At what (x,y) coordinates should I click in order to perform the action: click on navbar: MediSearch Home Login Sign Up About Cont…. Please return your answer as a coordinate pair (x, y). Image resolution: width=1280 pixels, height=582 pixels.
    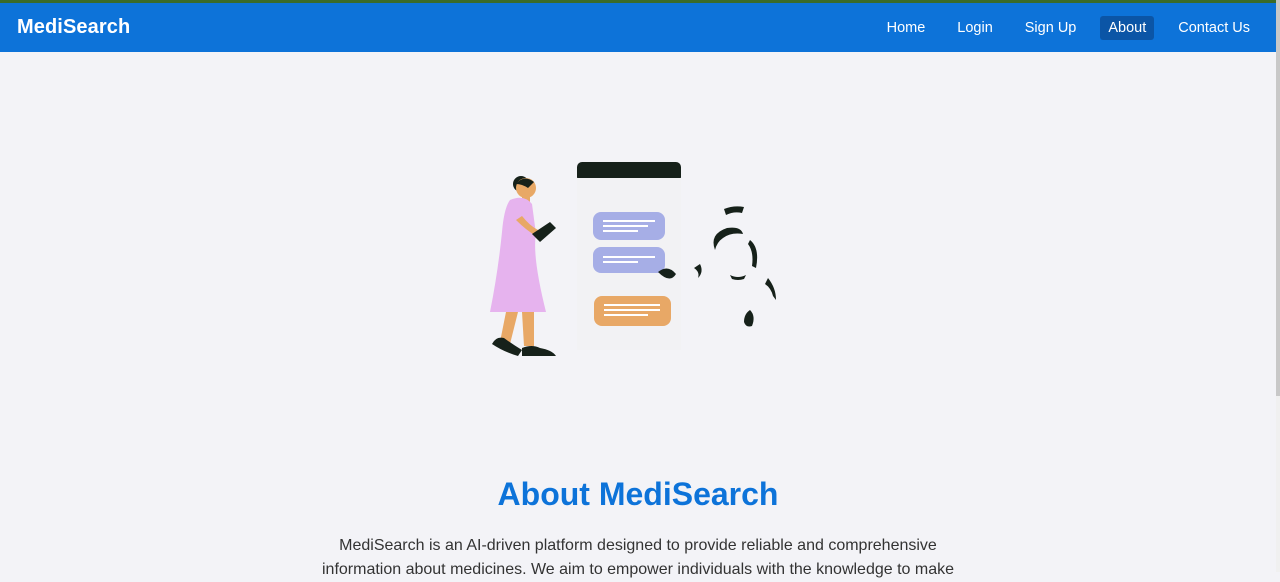
    Looking at the image, I should click on (638, 27).